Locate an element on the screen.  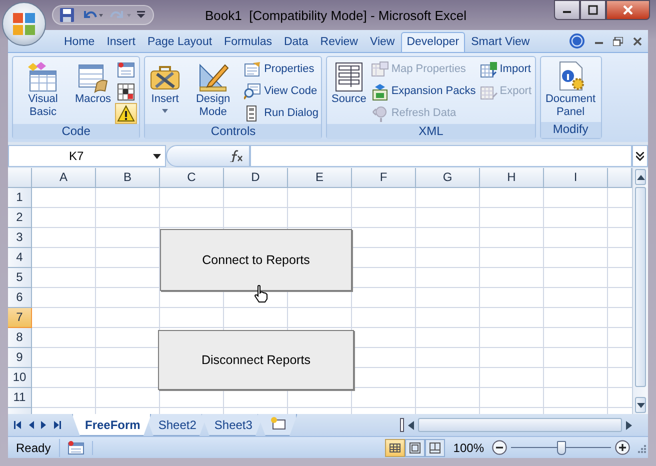
ribbon-button: Macros is located at coordinates (93, 91).